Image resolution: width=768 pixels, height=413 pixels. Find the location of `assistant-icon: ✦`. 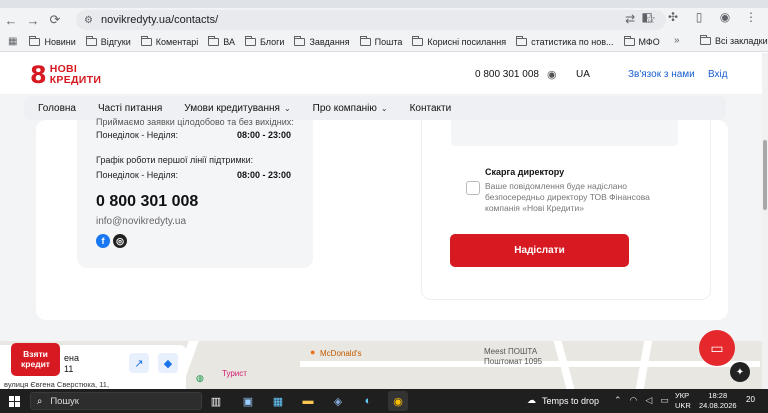

assistant-icon: ✦ is located at coordinates (740, 372).